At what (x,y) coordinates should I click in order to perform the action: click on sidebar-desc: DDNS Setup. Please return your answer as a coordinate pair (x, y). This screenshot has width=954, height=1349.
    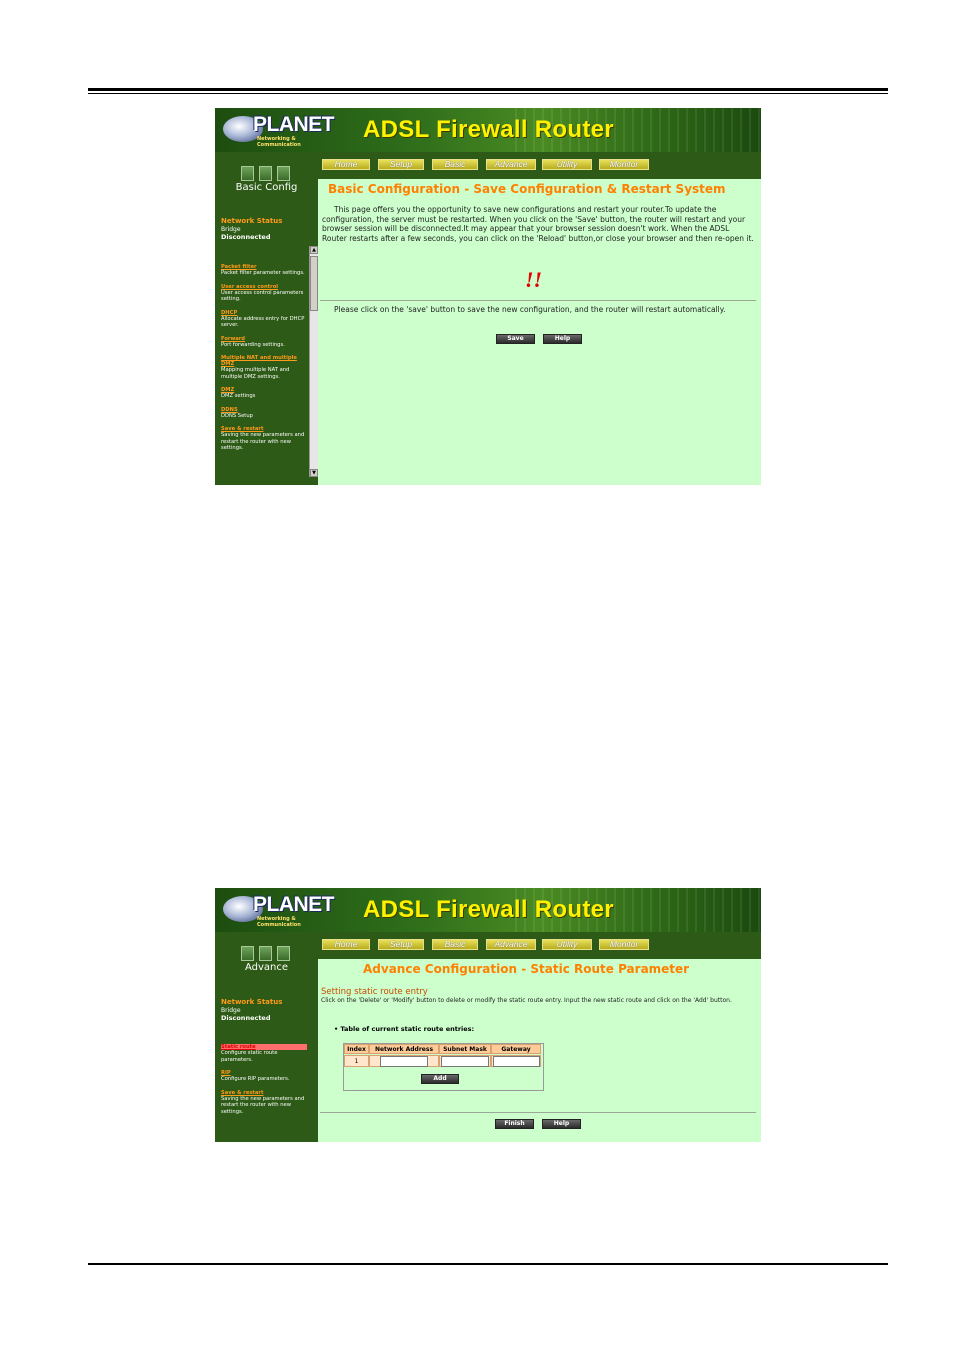
    Looking at the image, I should click on (237, 415).